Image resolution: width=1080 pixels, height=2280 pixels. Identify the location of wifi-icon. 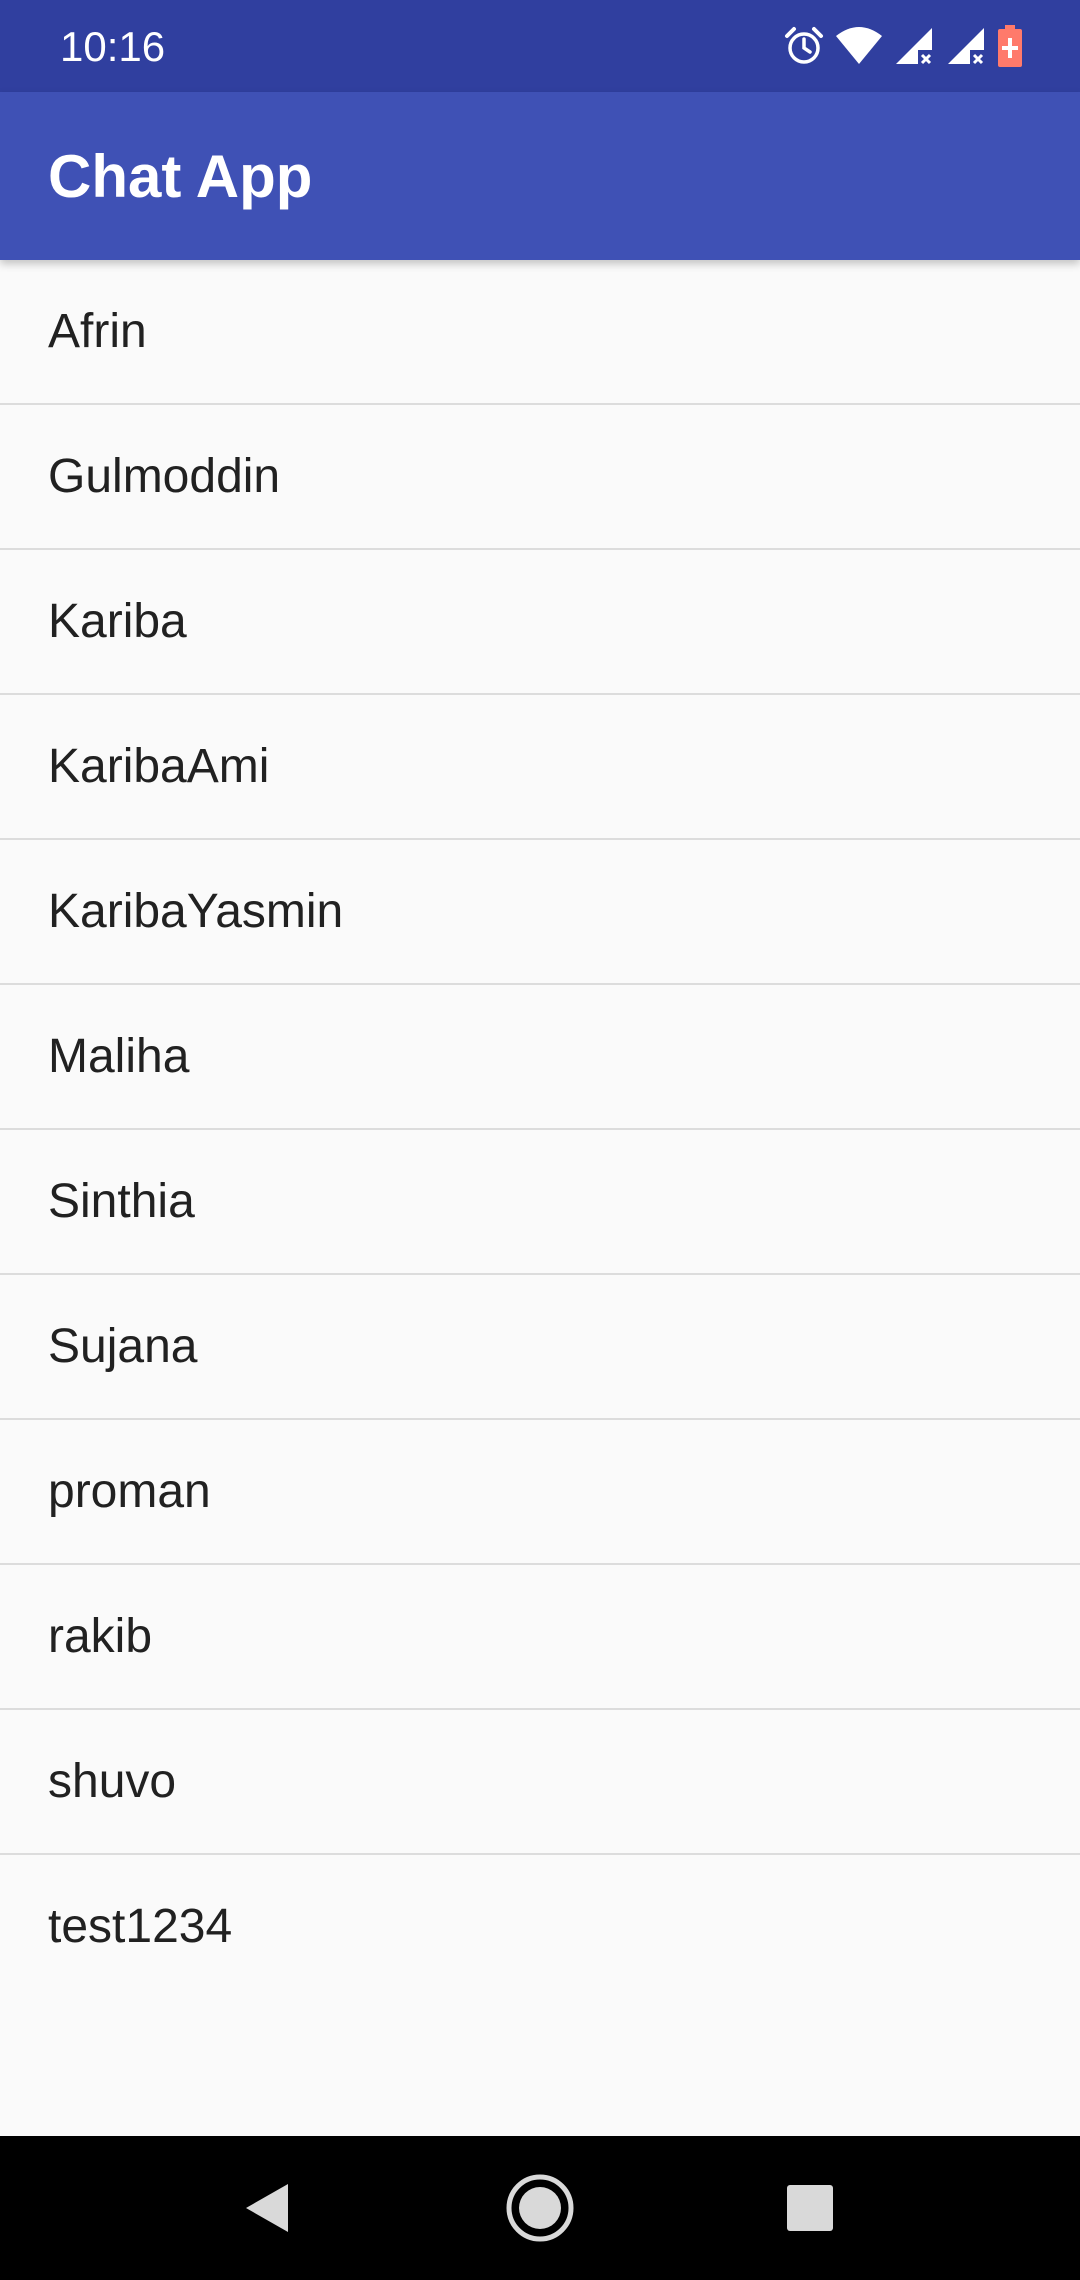
(859, 46).